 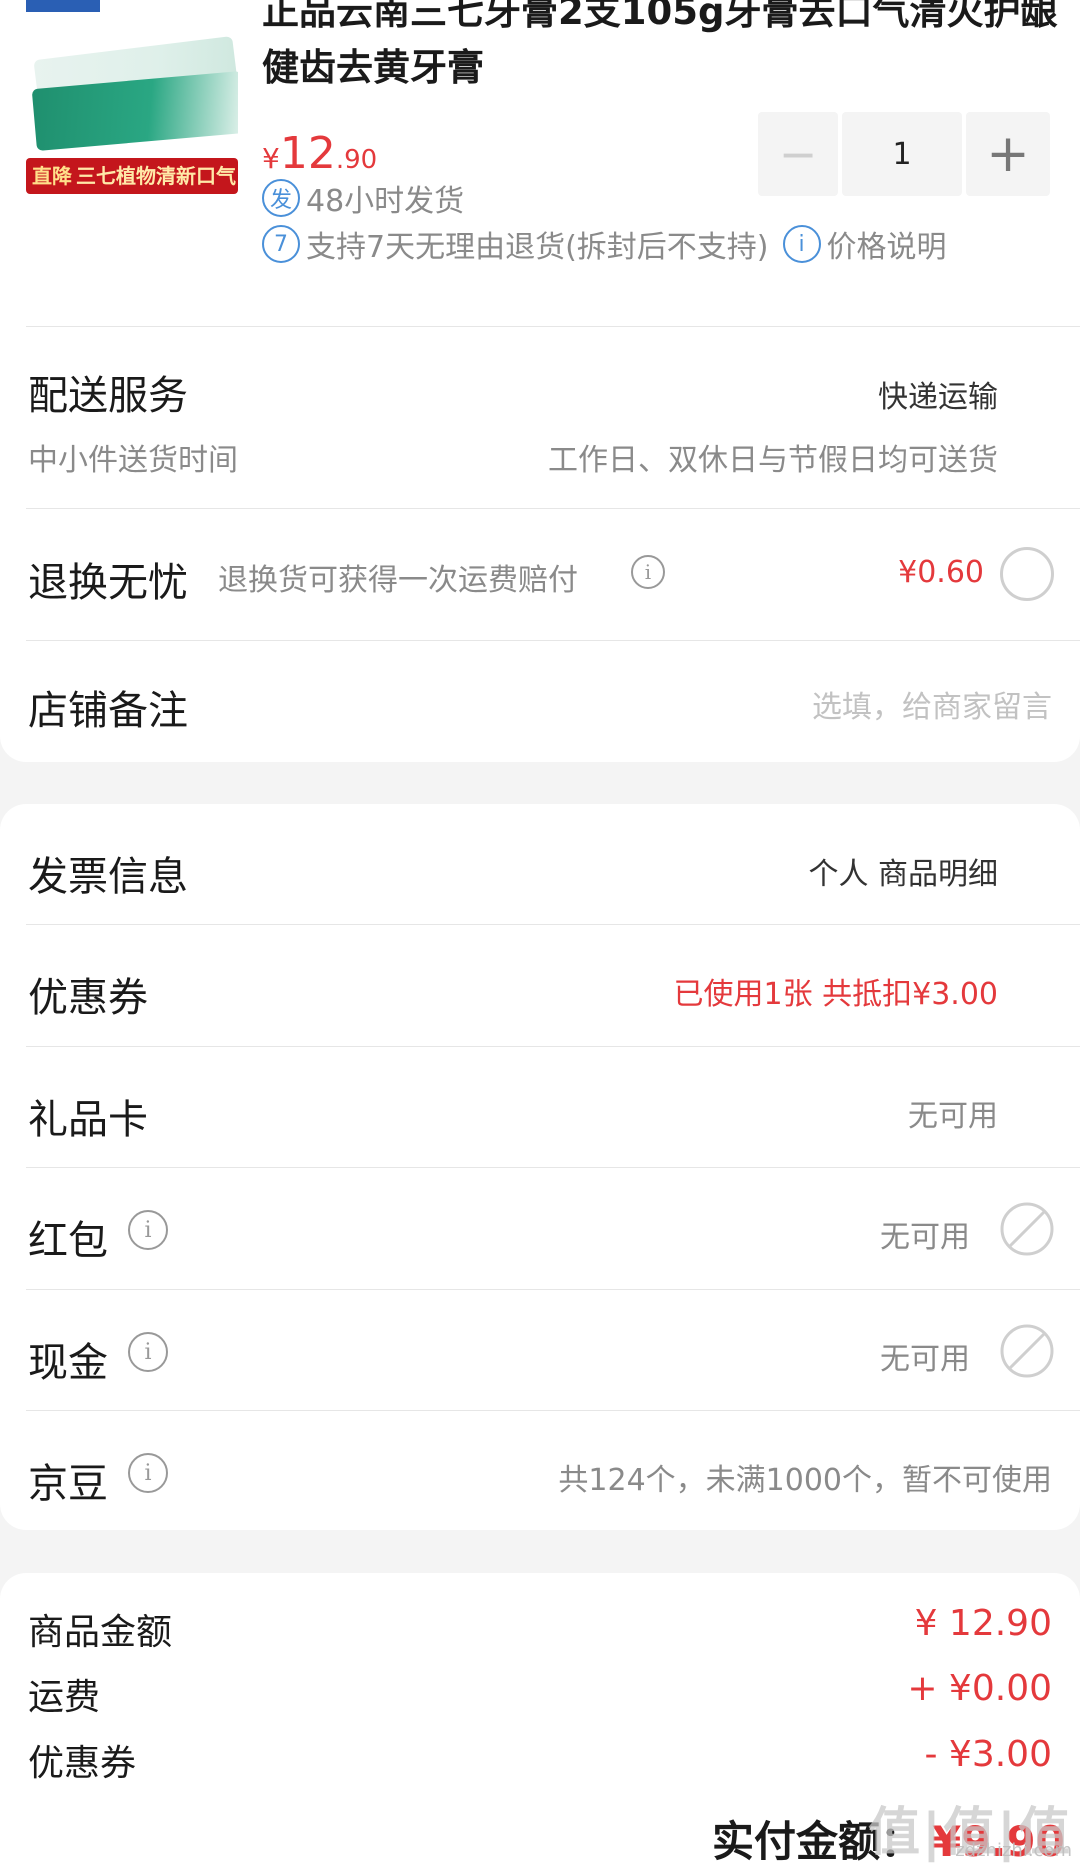 What do you see at coordinates (773, 460) in the screenshot?
I see `delivery-time-value: 工作日、双休日与节假日均可送货` at bounding box center [773, 460].